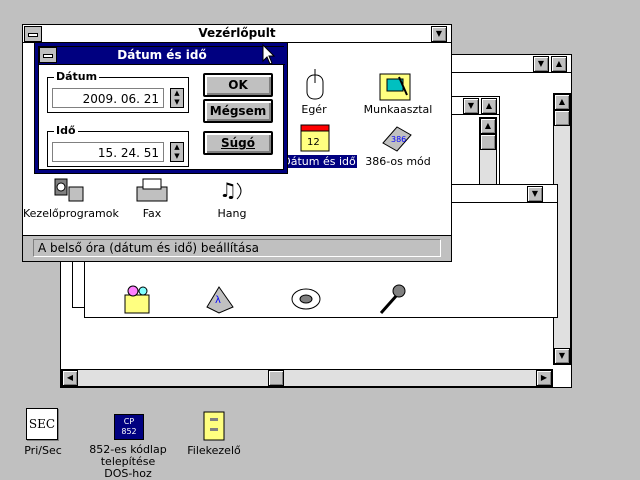 The height and width of the screenshot is (480, 640). Describe the element at coordinates (232, 213) in the screenshot. I see `cp-icon-label: Hang` at that location.